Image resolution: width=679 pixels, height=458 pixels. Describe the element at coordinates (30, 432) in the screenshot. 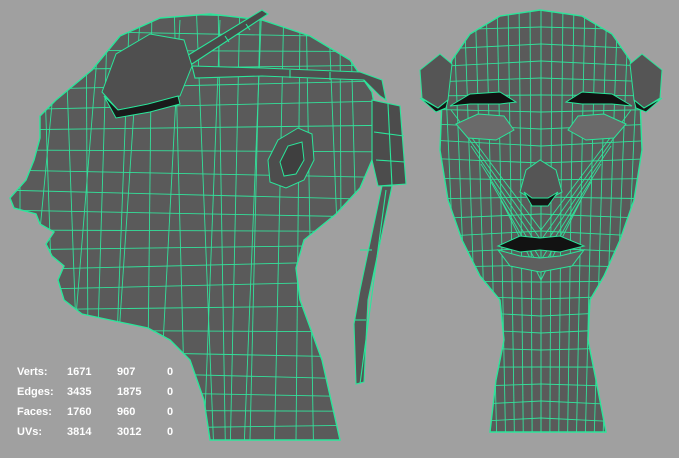

I see `hud-label: UVs:` at that location.